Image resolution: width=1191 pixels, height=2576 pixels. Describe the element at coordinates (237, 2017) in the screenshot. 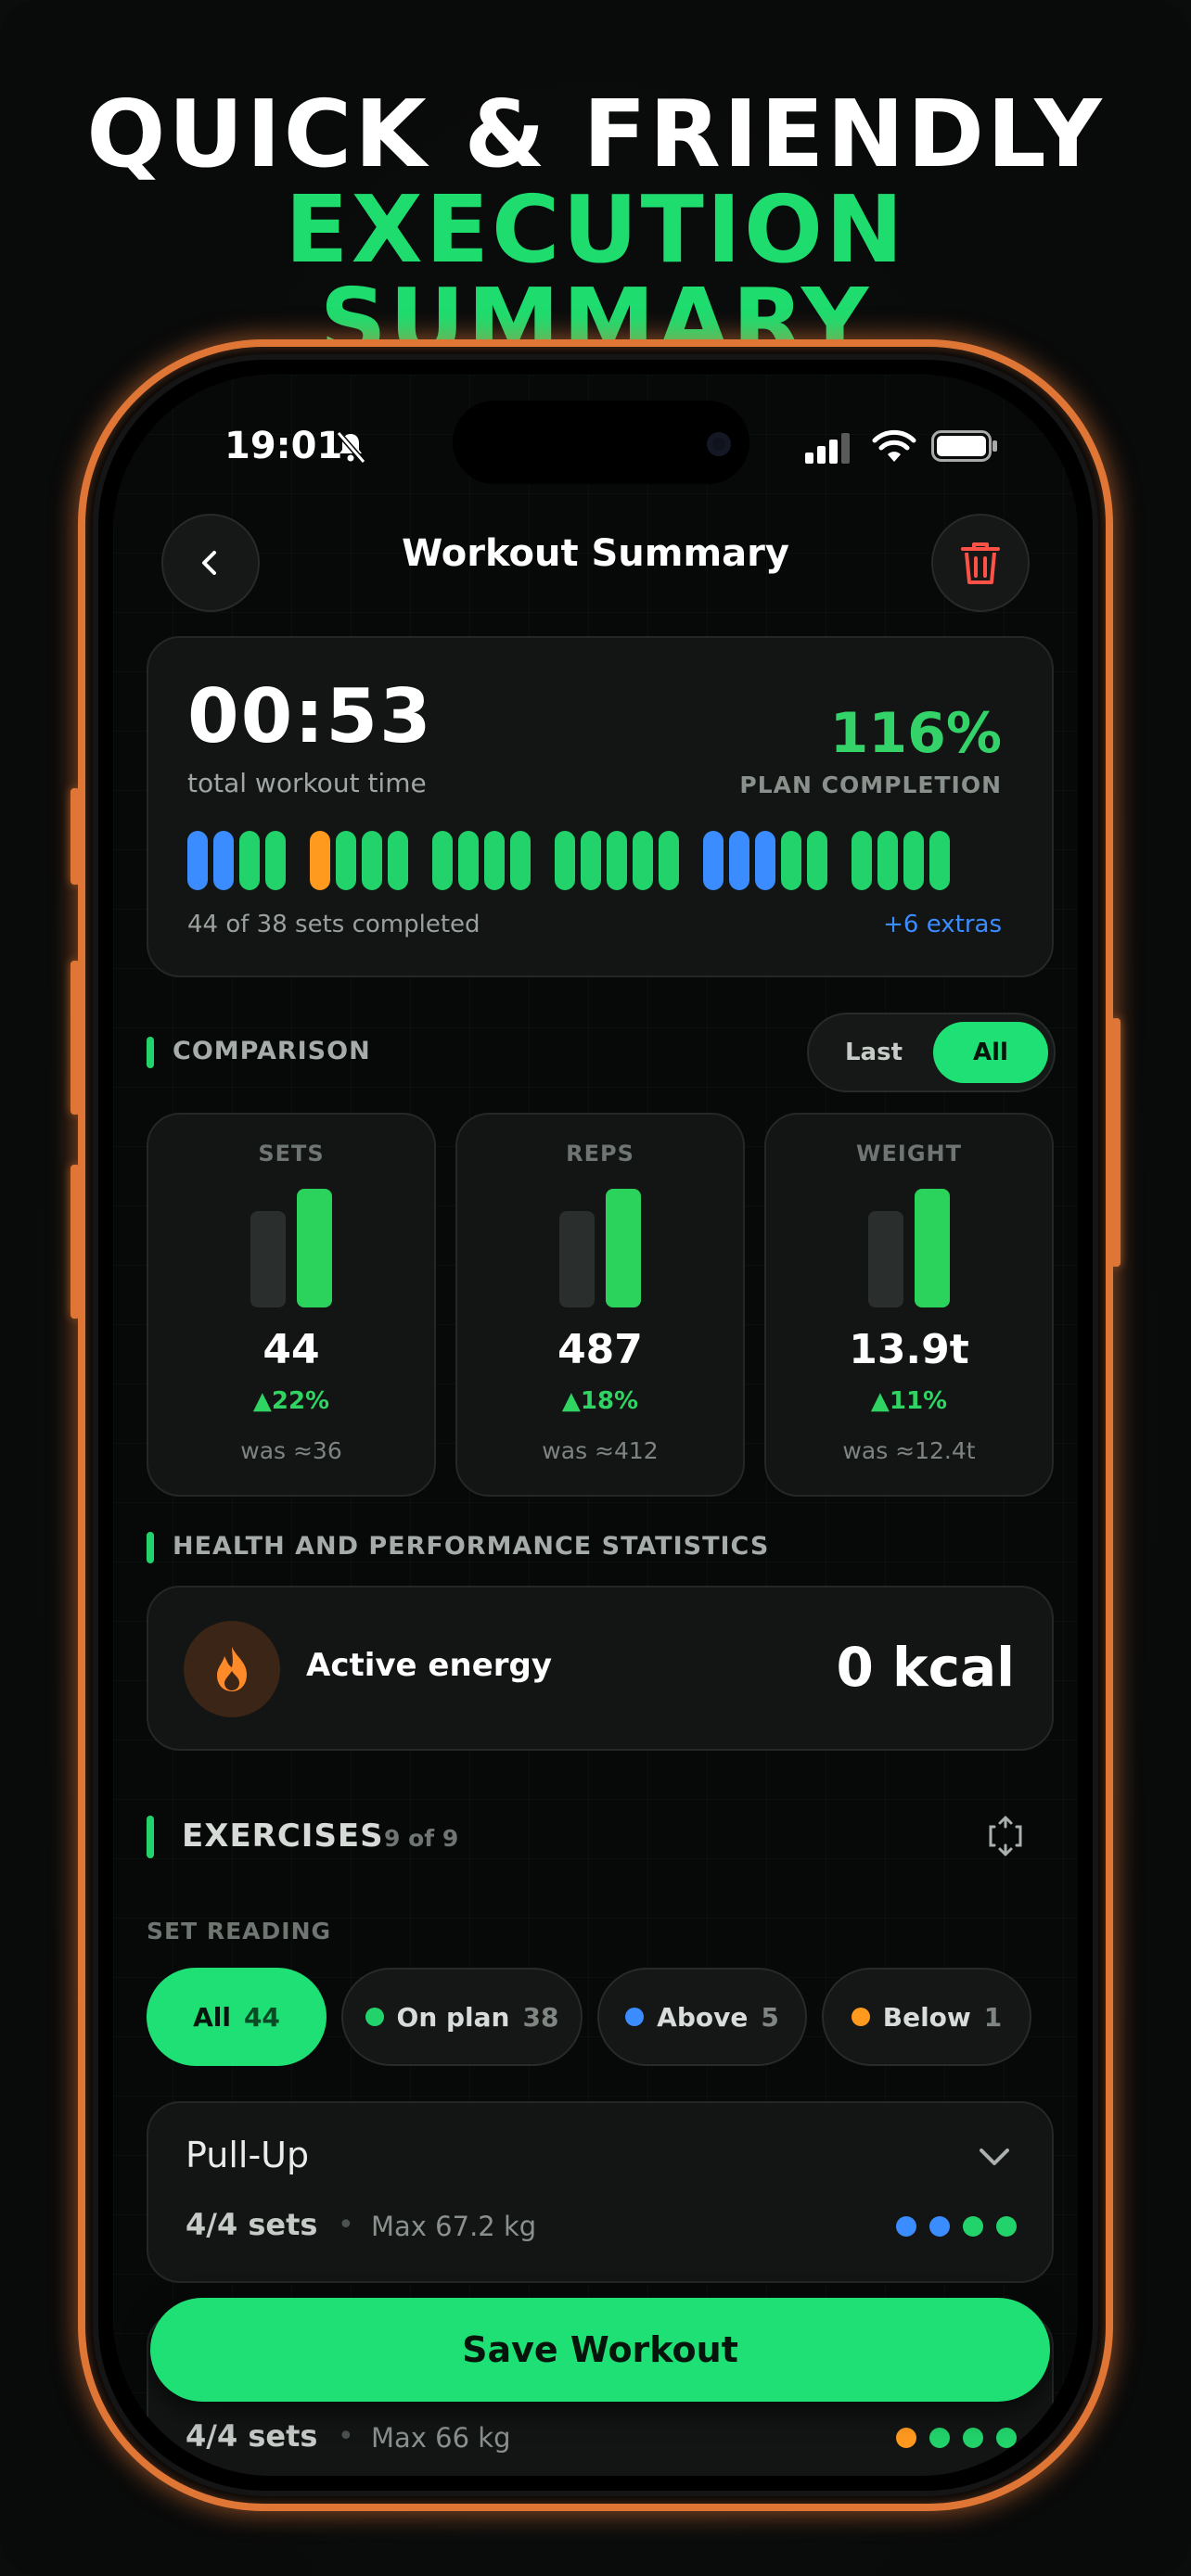

I see `filter-chip-all: All 44` at that location.